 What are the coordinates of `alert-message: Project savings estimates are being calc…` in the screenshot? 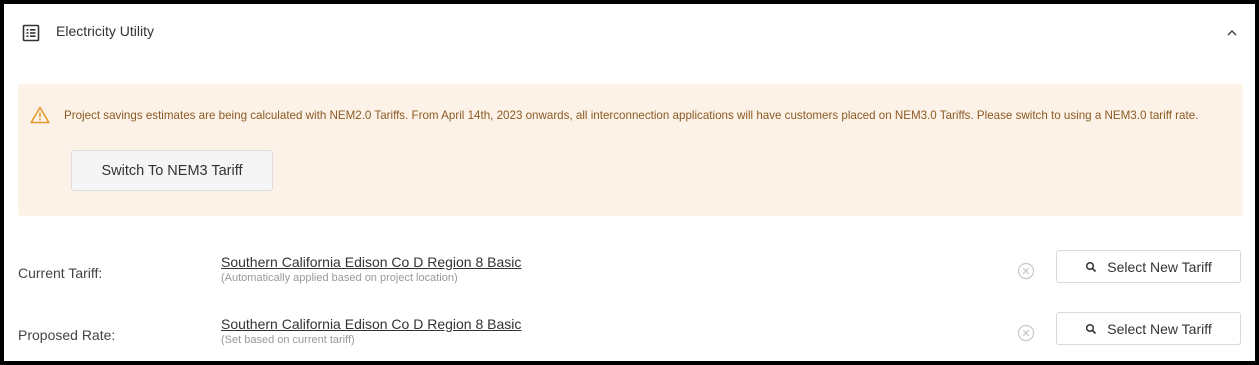 It's located at (631, 115).